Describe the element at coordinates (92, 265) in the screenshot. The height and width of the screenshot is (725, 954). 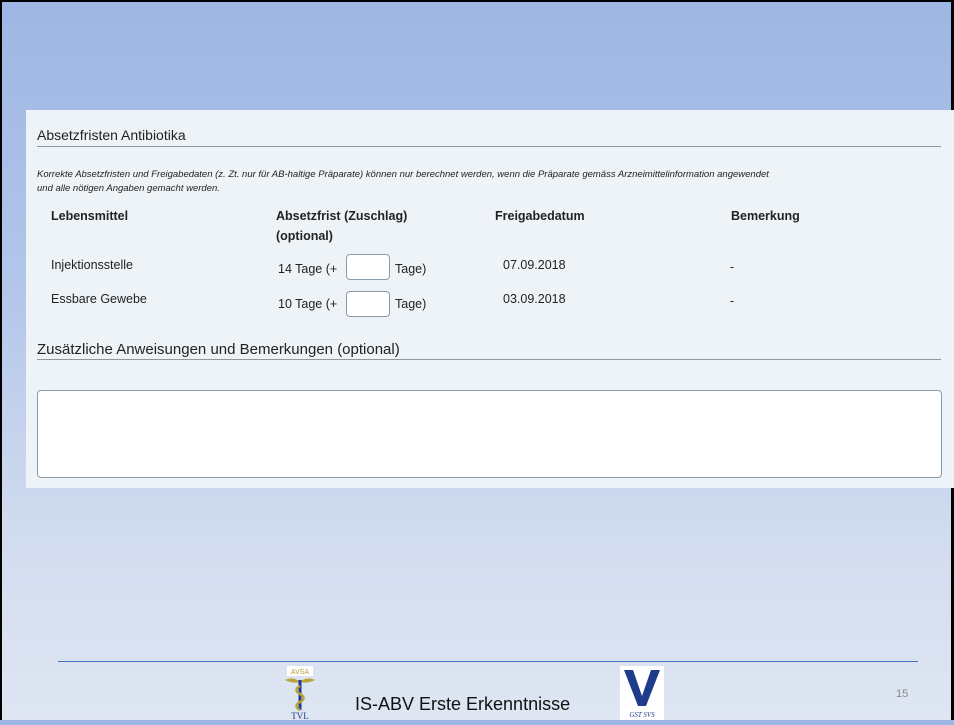
I see `row-food-label: Injektionsstelle` at that location.